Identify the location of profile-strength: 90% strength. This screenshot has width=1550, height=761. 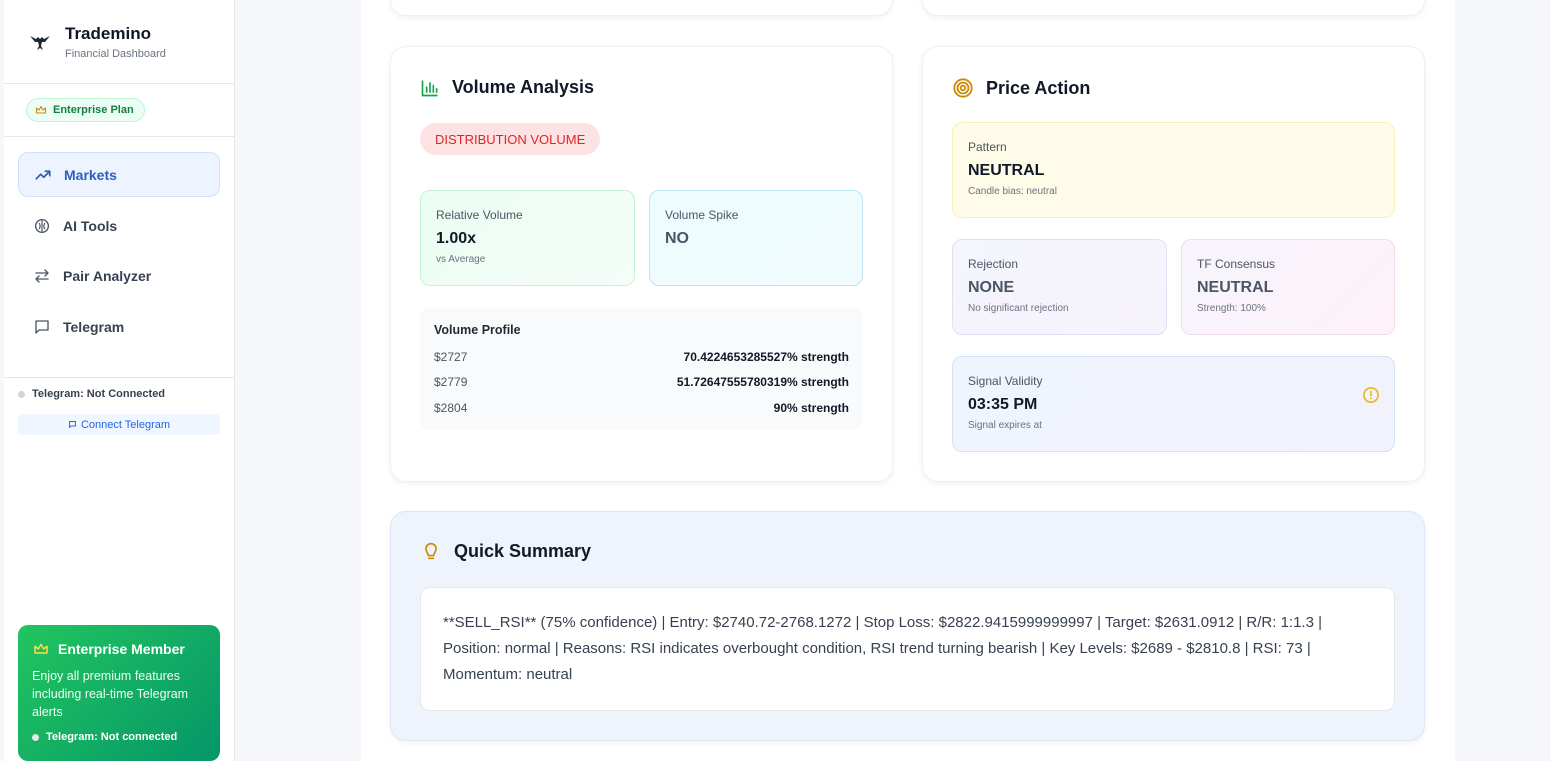
(811, 407).